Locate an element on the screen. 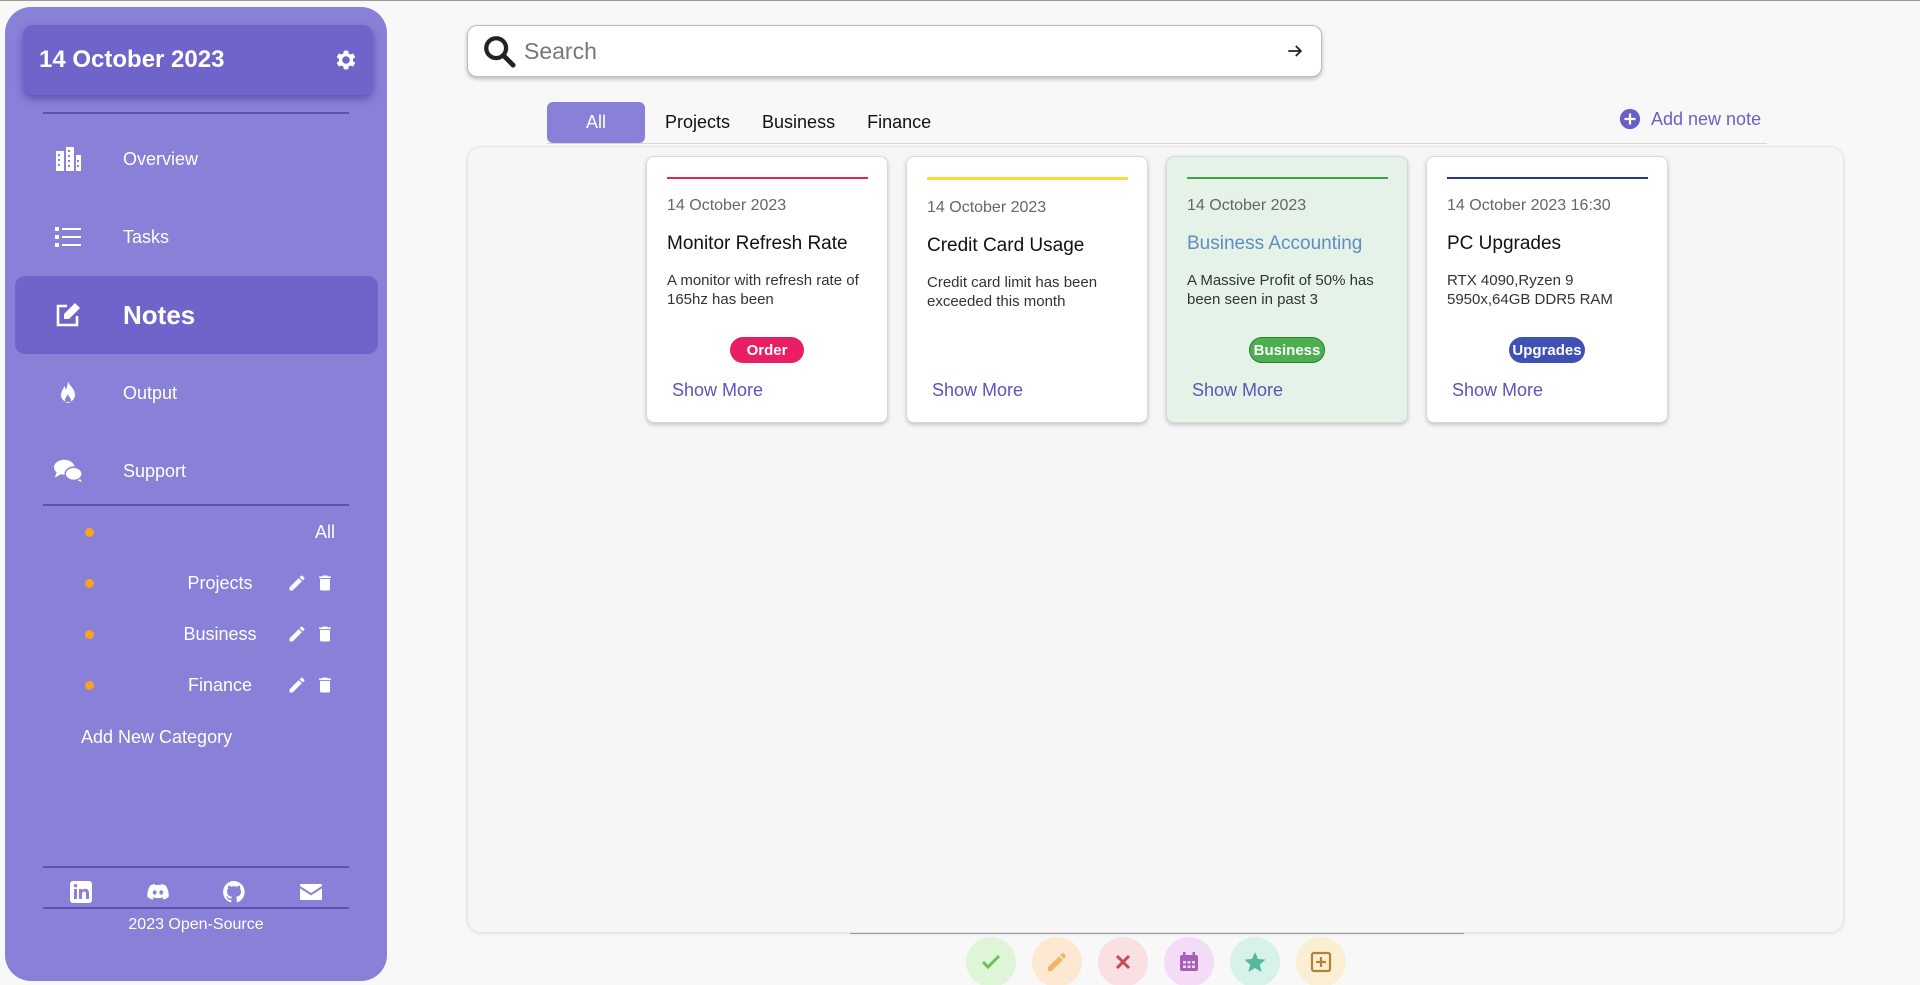 Image resolution: width=1920 pixels, height=985 pixels. add-box-button is located at coordinates (1321, 961).